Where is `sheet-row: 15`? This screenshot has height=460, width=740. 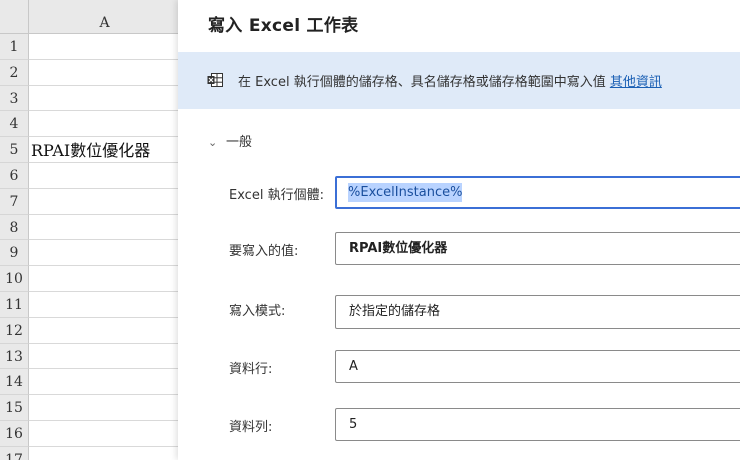
sheet-row: 15 is located at coordinates (89, 408).